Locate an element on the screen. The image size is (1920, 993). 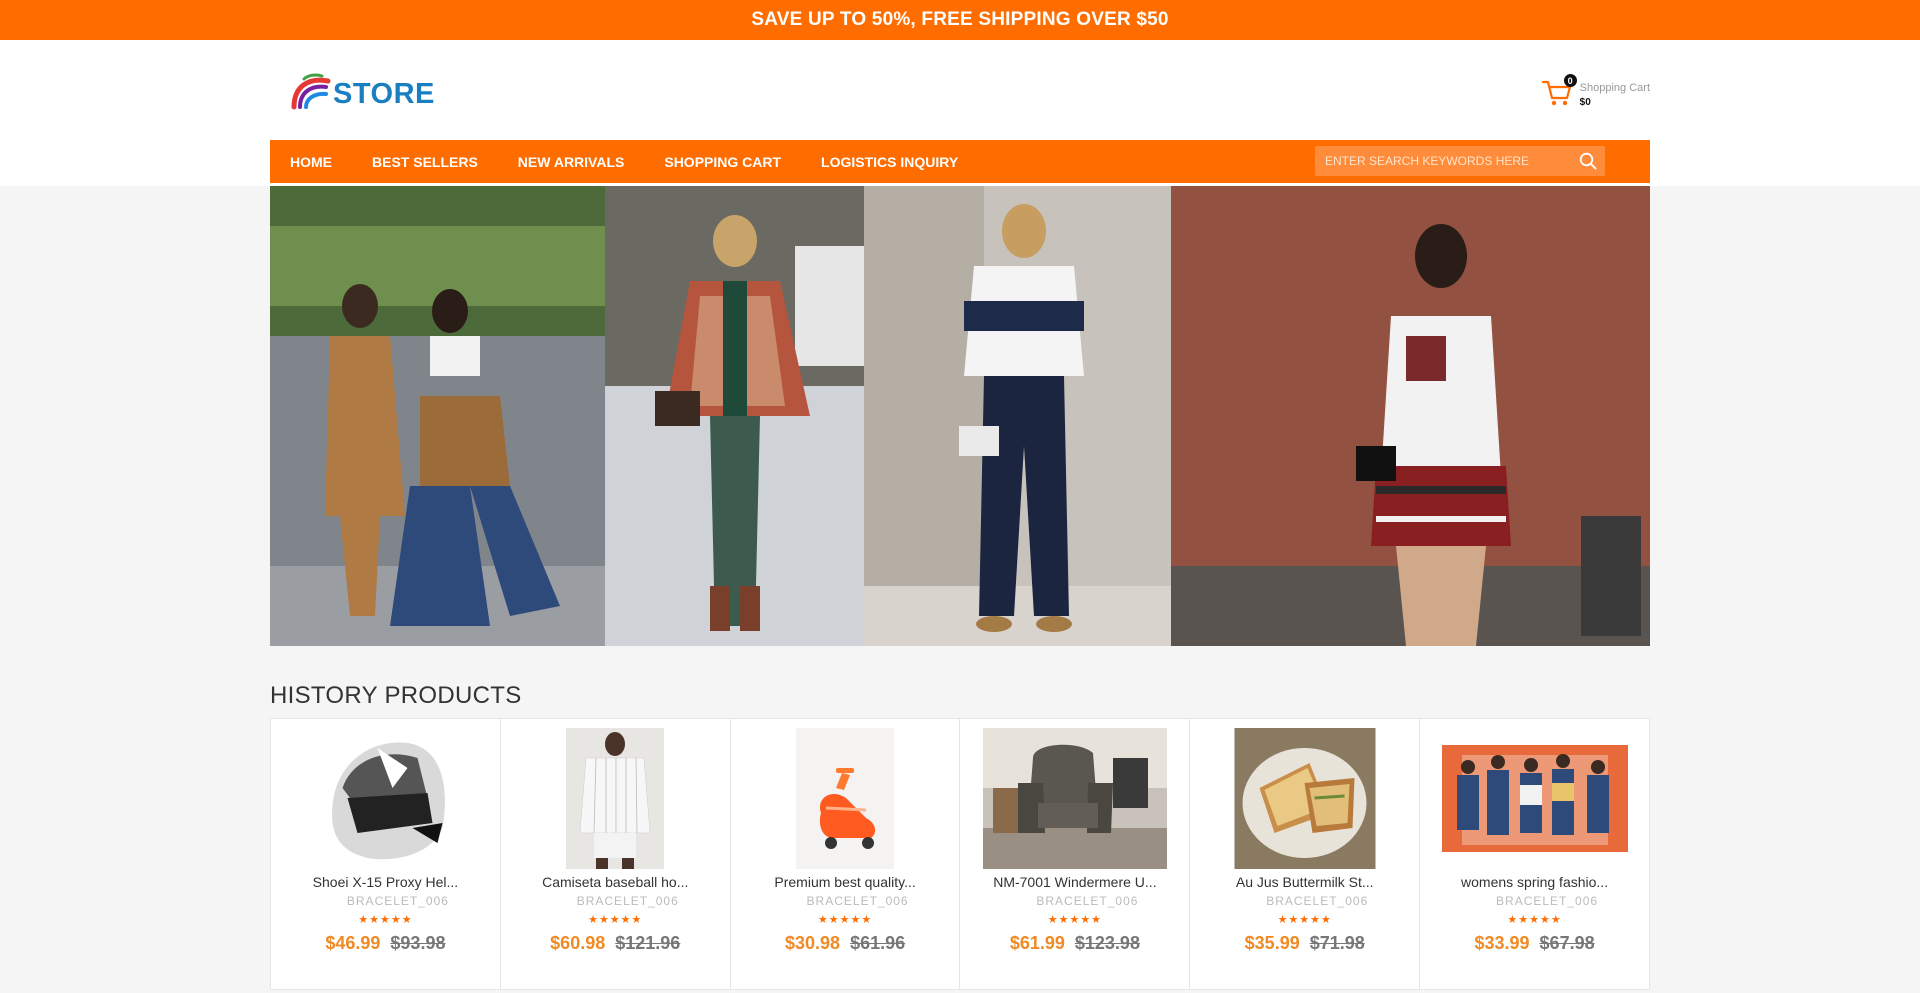
original-price: $61.96 is located at coordinates (878, 943).